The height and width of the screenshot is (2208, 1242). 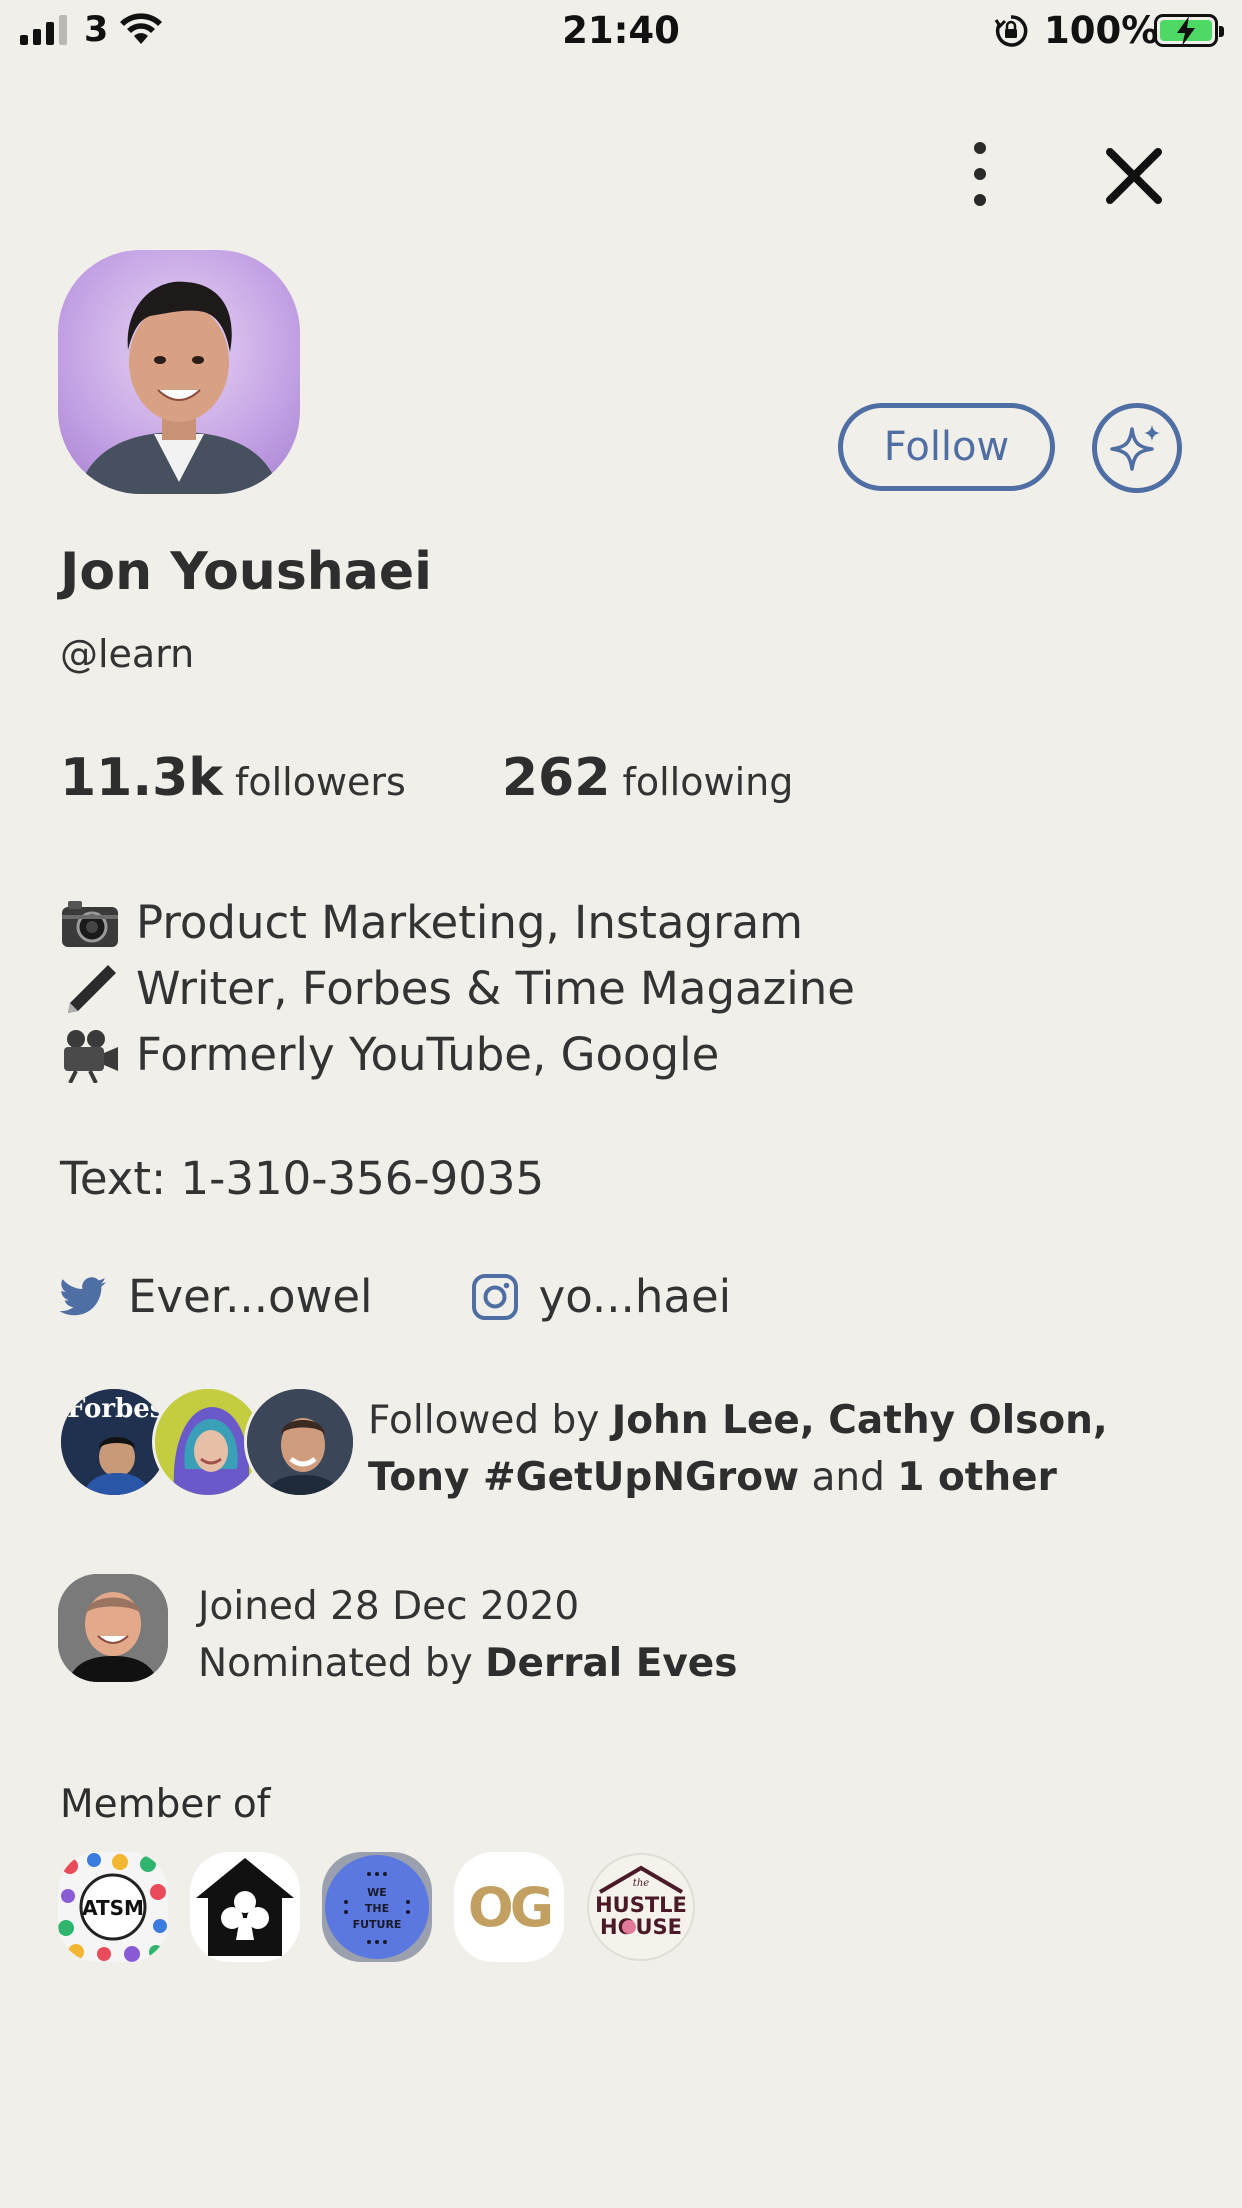 I want to click on clubs-list: ATSM WE THE FUTURE OG the HUSTLE HOUSE, so click(x=388, y=1907).